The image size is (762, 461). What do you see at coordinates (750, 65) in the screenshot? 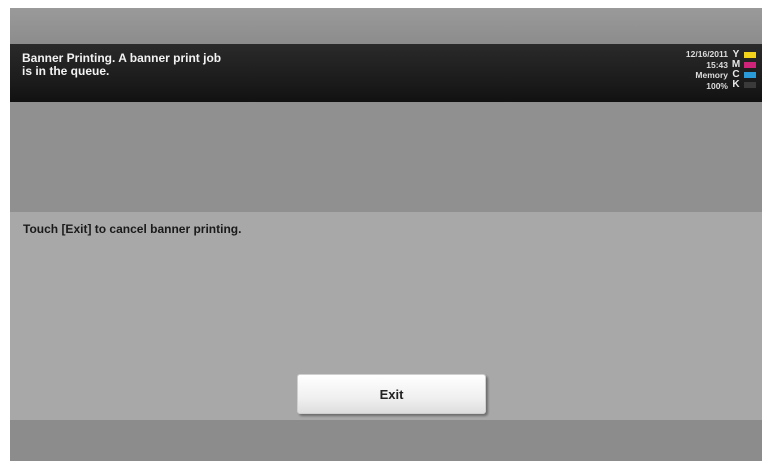
I see `toner-bar-magenta` at bounding box center [750, 65].